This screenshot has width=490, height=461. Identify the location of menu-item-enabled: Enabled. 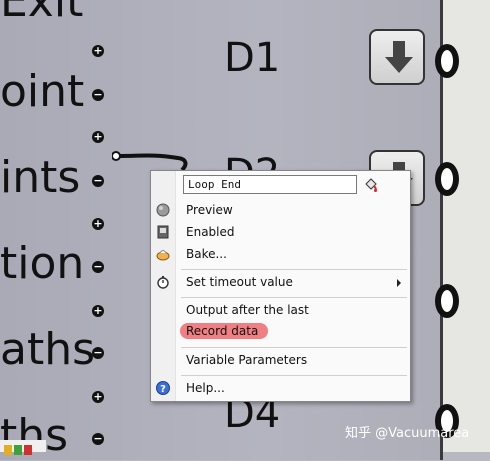
(283, 233).